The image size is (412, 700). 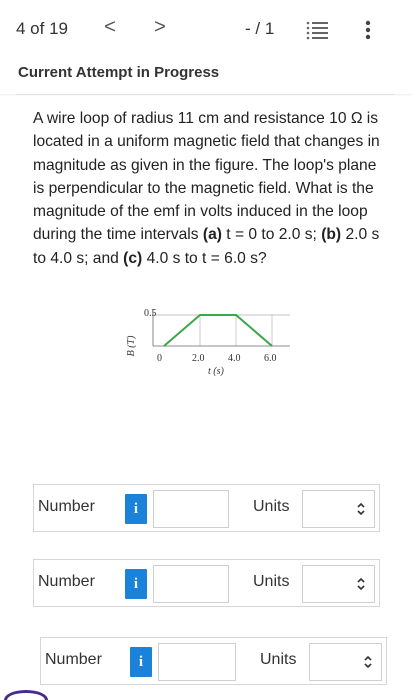 I want to click on answer-row-b: Number i Units, so click(x=206, y=583).